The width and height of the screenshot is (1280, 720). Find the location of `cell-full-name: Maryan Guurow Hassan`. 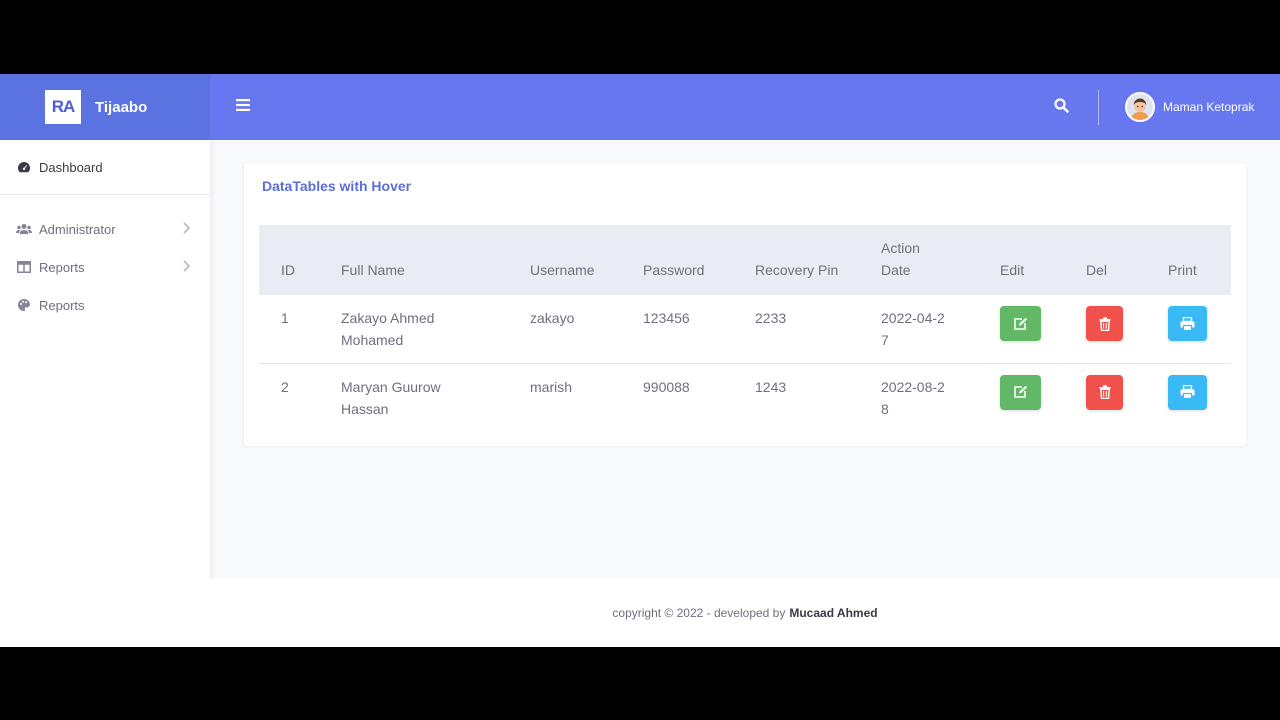

cell-full-name: Maryan Guurow Hassan is located at coordinates (391, 397).